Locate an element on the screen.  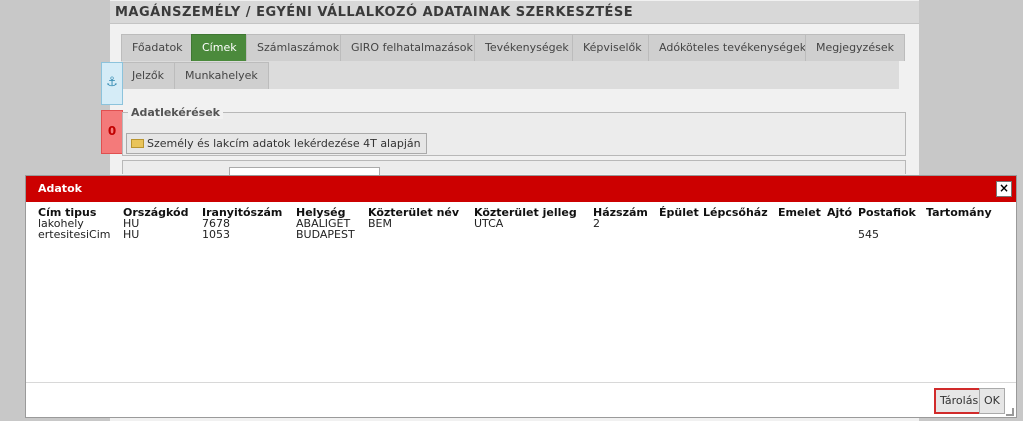
table-cell: UTCA is located at coordinates (489, 223).